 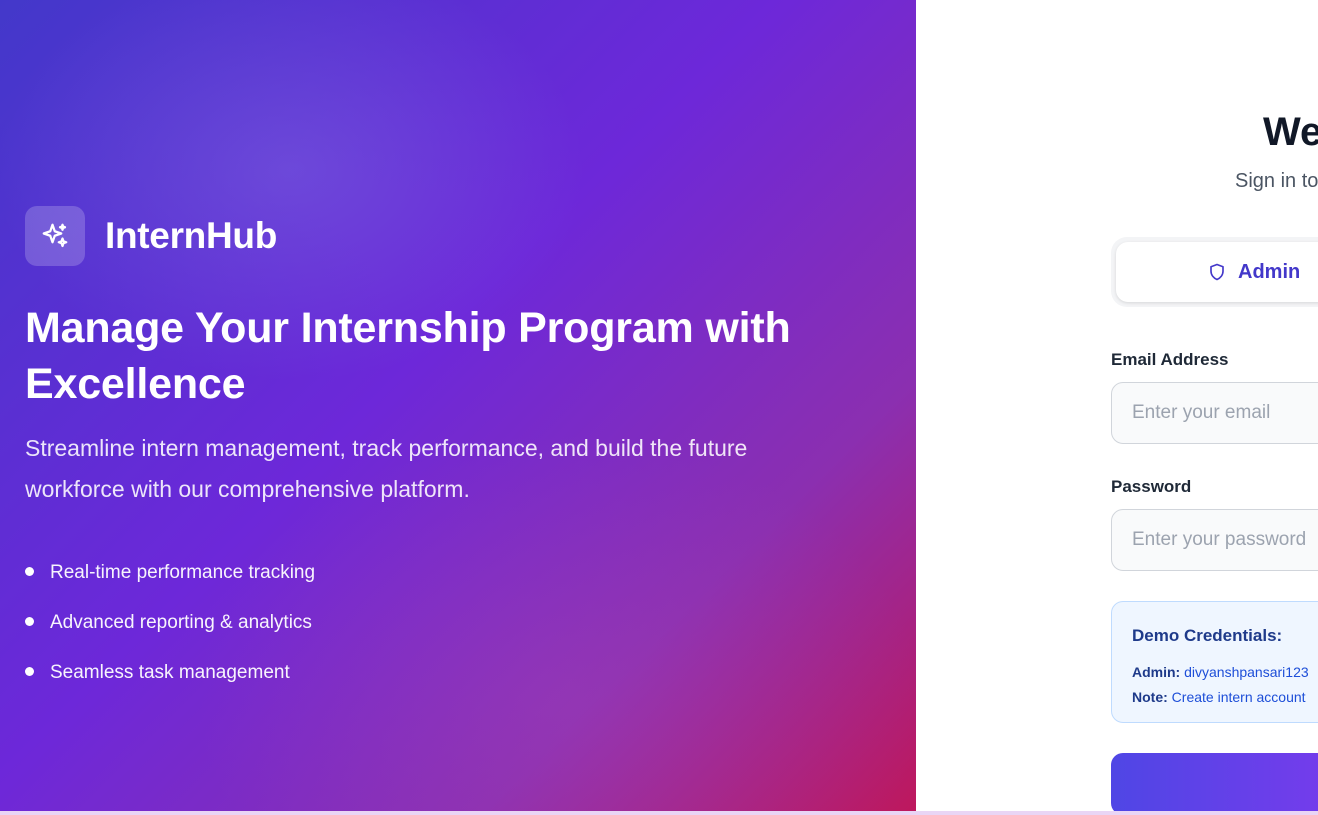 I want to click on demo-admin-label: Admin:, so click(x=1156, y=672).